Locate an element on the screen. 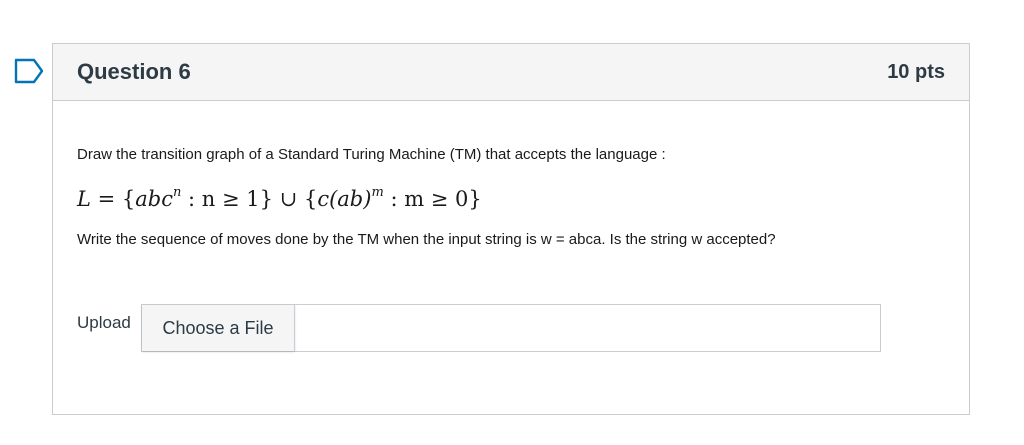  upload-label: Upload is located at coordinates (104, 322).